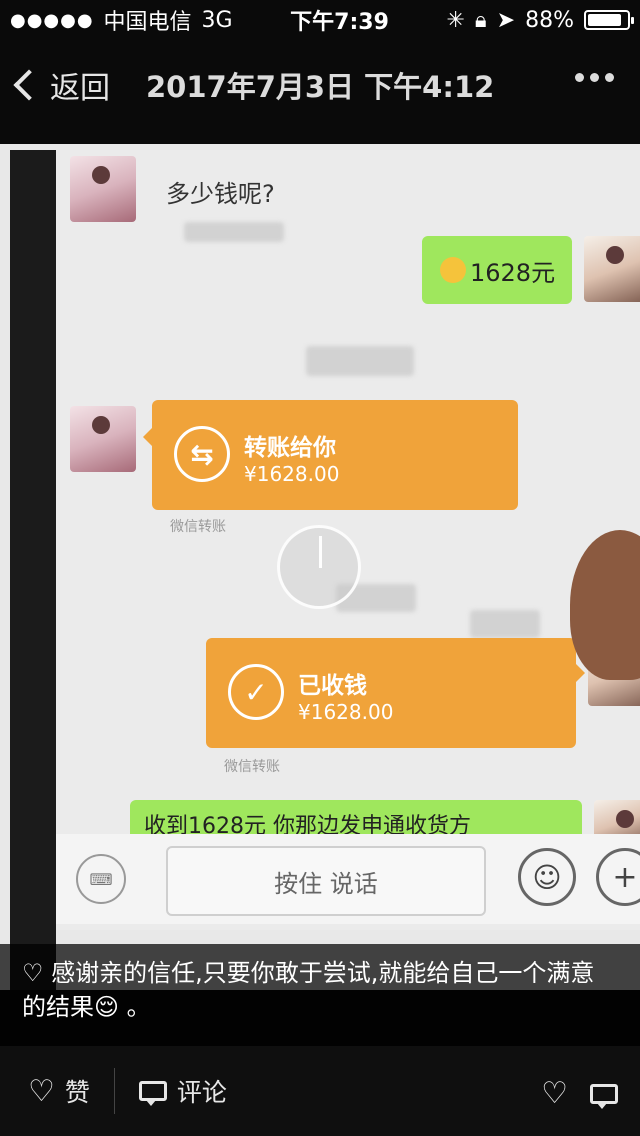 The width and height of the screenshot is (640, 1136). I want to click on transfer-icon: ⇆, so click(202, 454).